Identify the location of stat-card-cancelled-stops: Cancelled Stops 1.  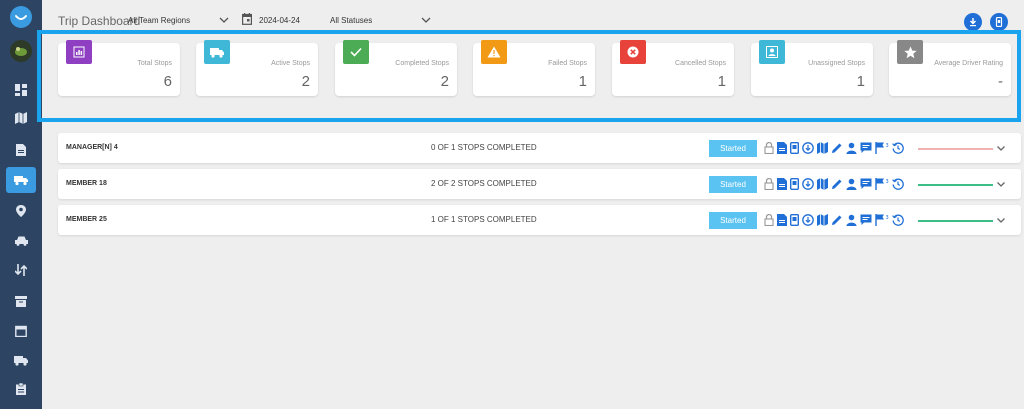
(673, 68).